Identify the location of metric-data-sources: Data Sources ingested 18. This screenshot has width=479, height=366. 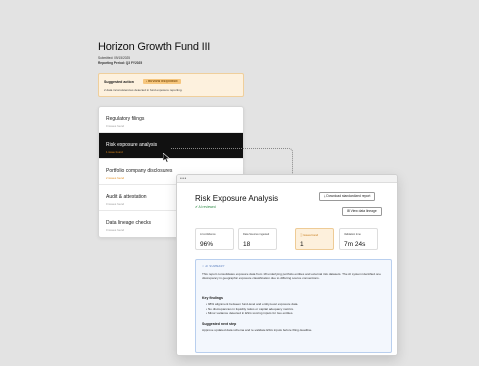
(257, 239).